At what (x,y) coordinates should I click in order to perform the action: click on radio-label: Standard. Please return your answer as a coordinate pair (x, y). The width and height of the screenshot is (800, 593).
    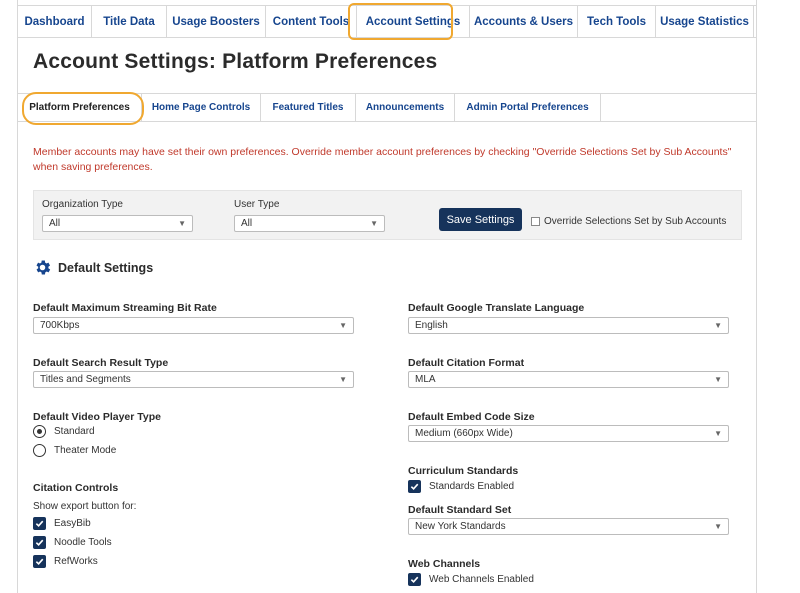
    Looking at the image, I should click on (74, 431).